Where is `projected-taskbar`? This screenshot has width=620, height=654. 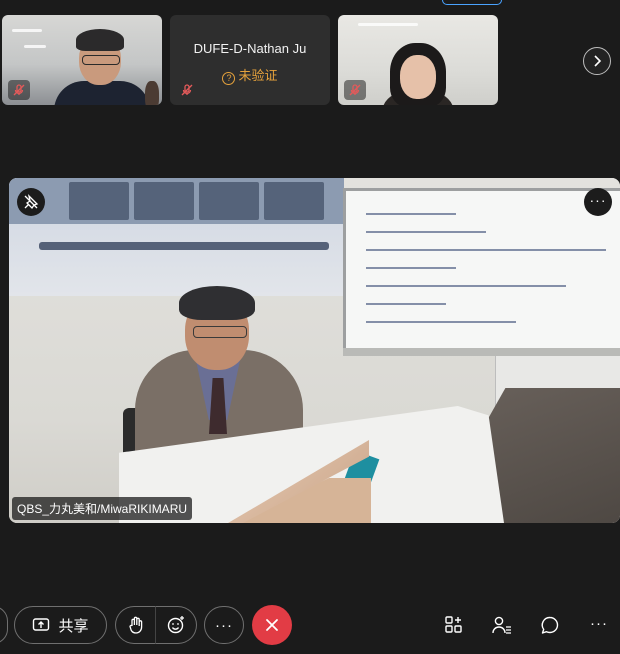 projected-taskbar is located at coordinates (184, 246).